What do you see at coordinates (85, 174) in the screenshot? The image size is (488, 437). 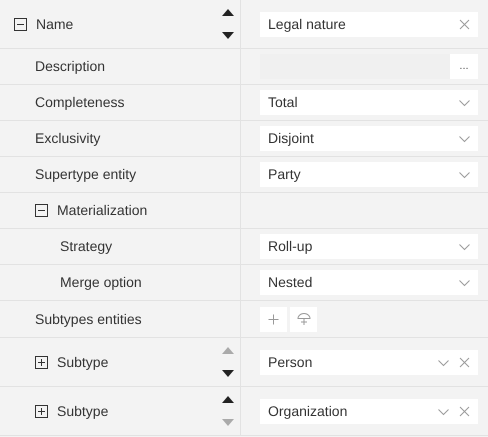 I see `property-label: Supertype entity` at bounding box center [85, 174].